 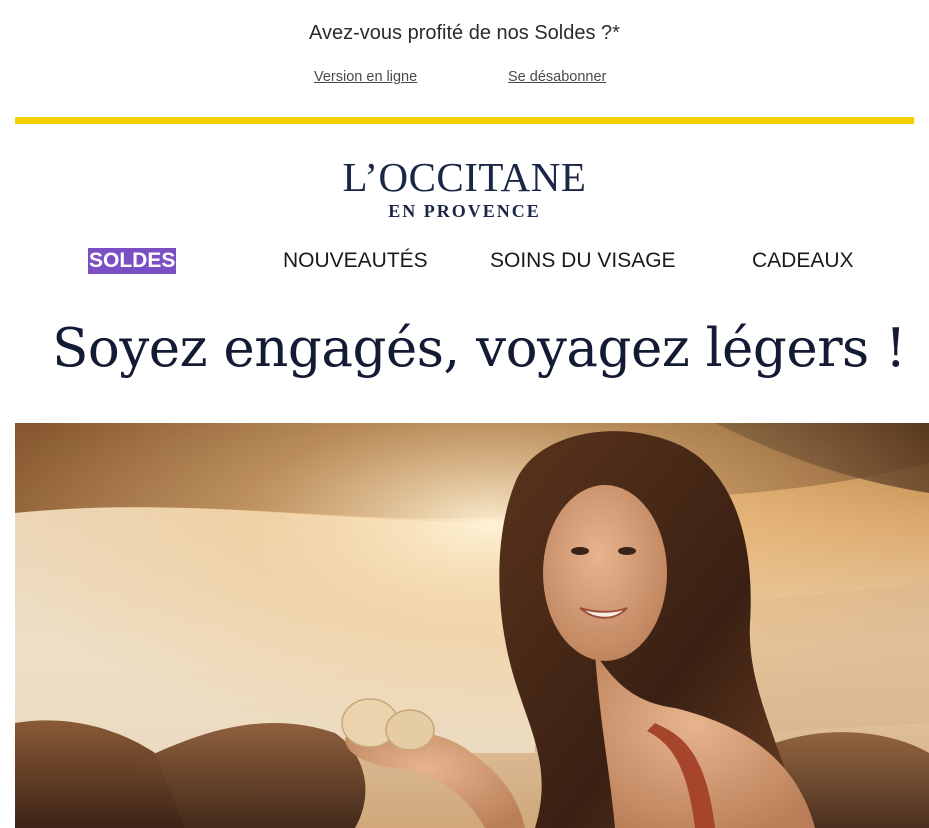 I want to click on unsubscribe-link: Se désabonner, so click(x=557, y=77).